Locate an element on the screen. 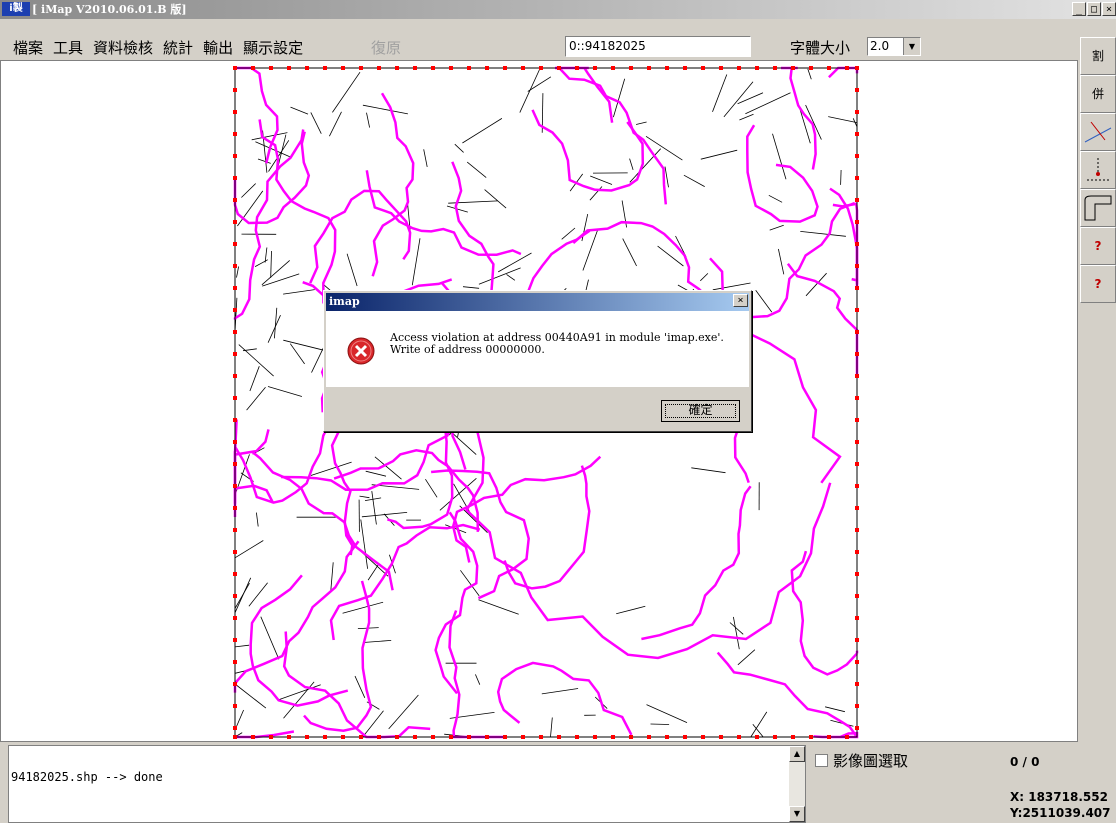 The image size is (1116, 823). dialog-close-button: × is located at coordinates (740, 300).